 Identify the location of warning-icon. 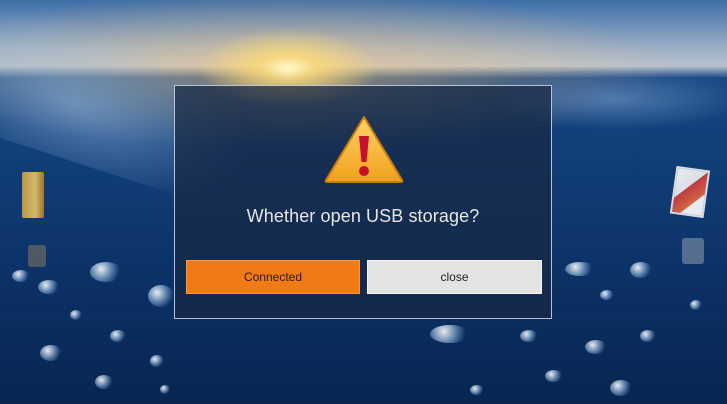
(364, 149).